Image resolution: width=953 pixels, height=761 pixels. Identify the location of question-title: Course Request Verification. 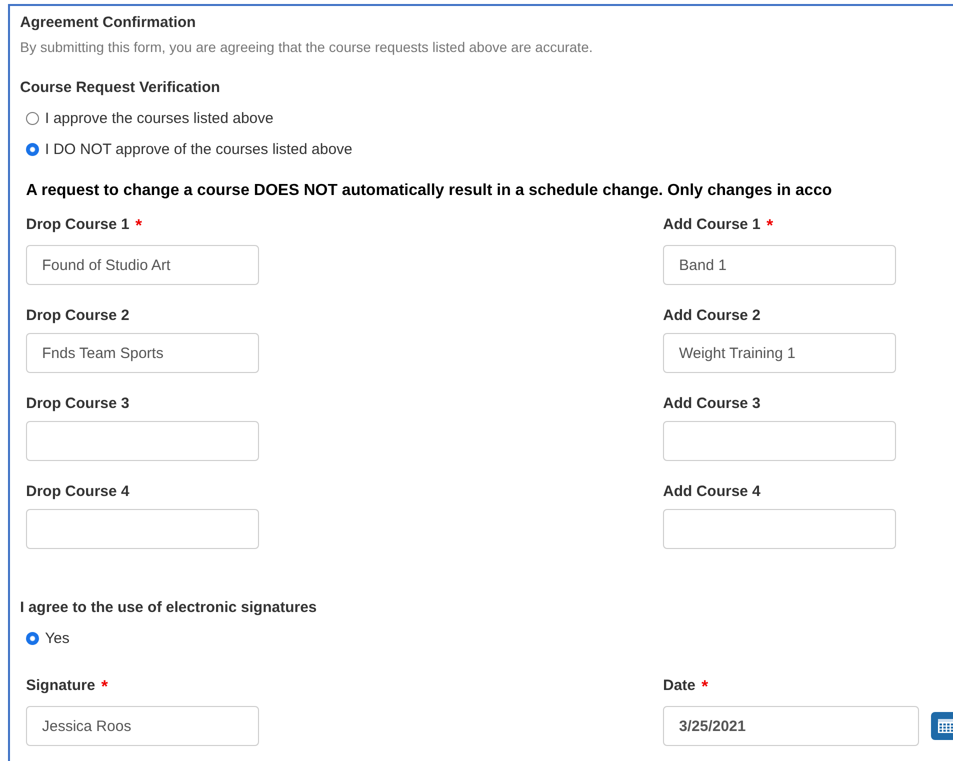
(121, 87).